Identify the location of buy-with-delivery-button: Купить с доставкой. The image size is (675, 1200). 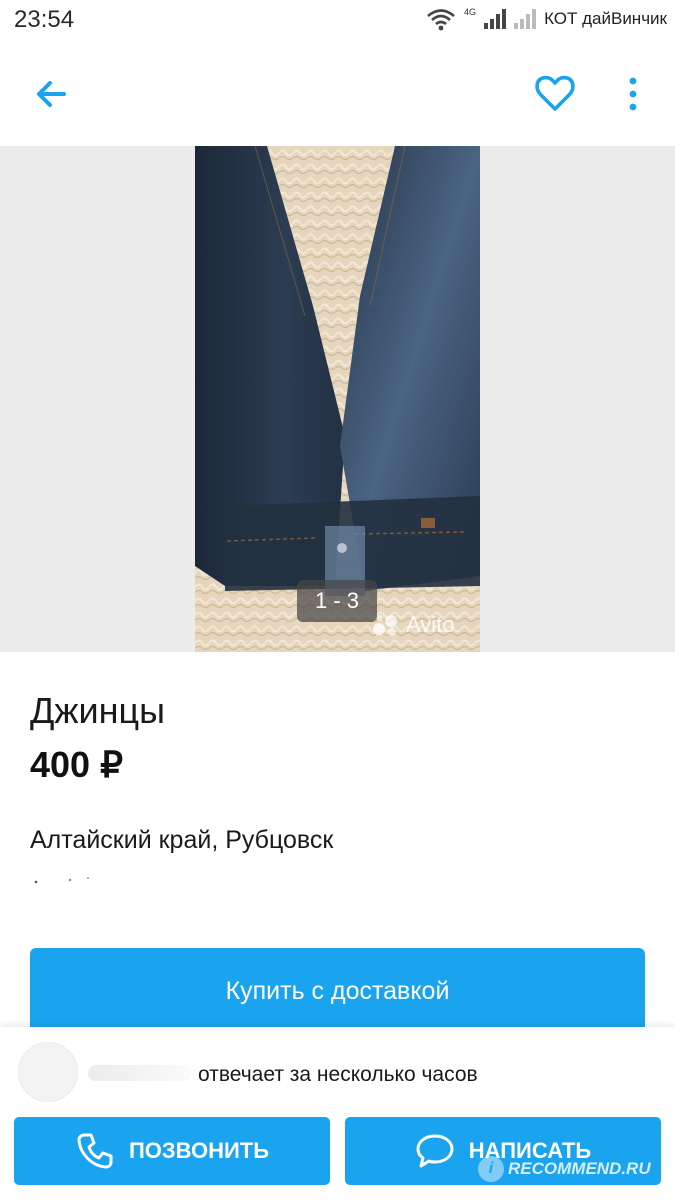
(337, 991).